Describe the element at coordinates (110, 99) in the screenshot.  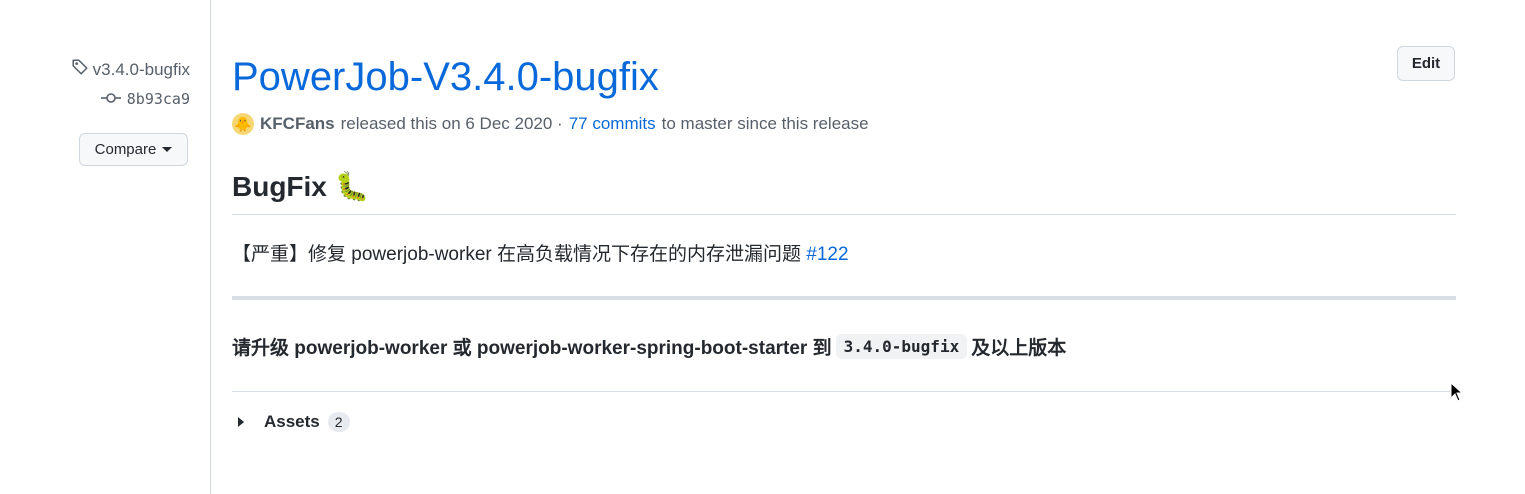
I see `commit-icon` at that location.